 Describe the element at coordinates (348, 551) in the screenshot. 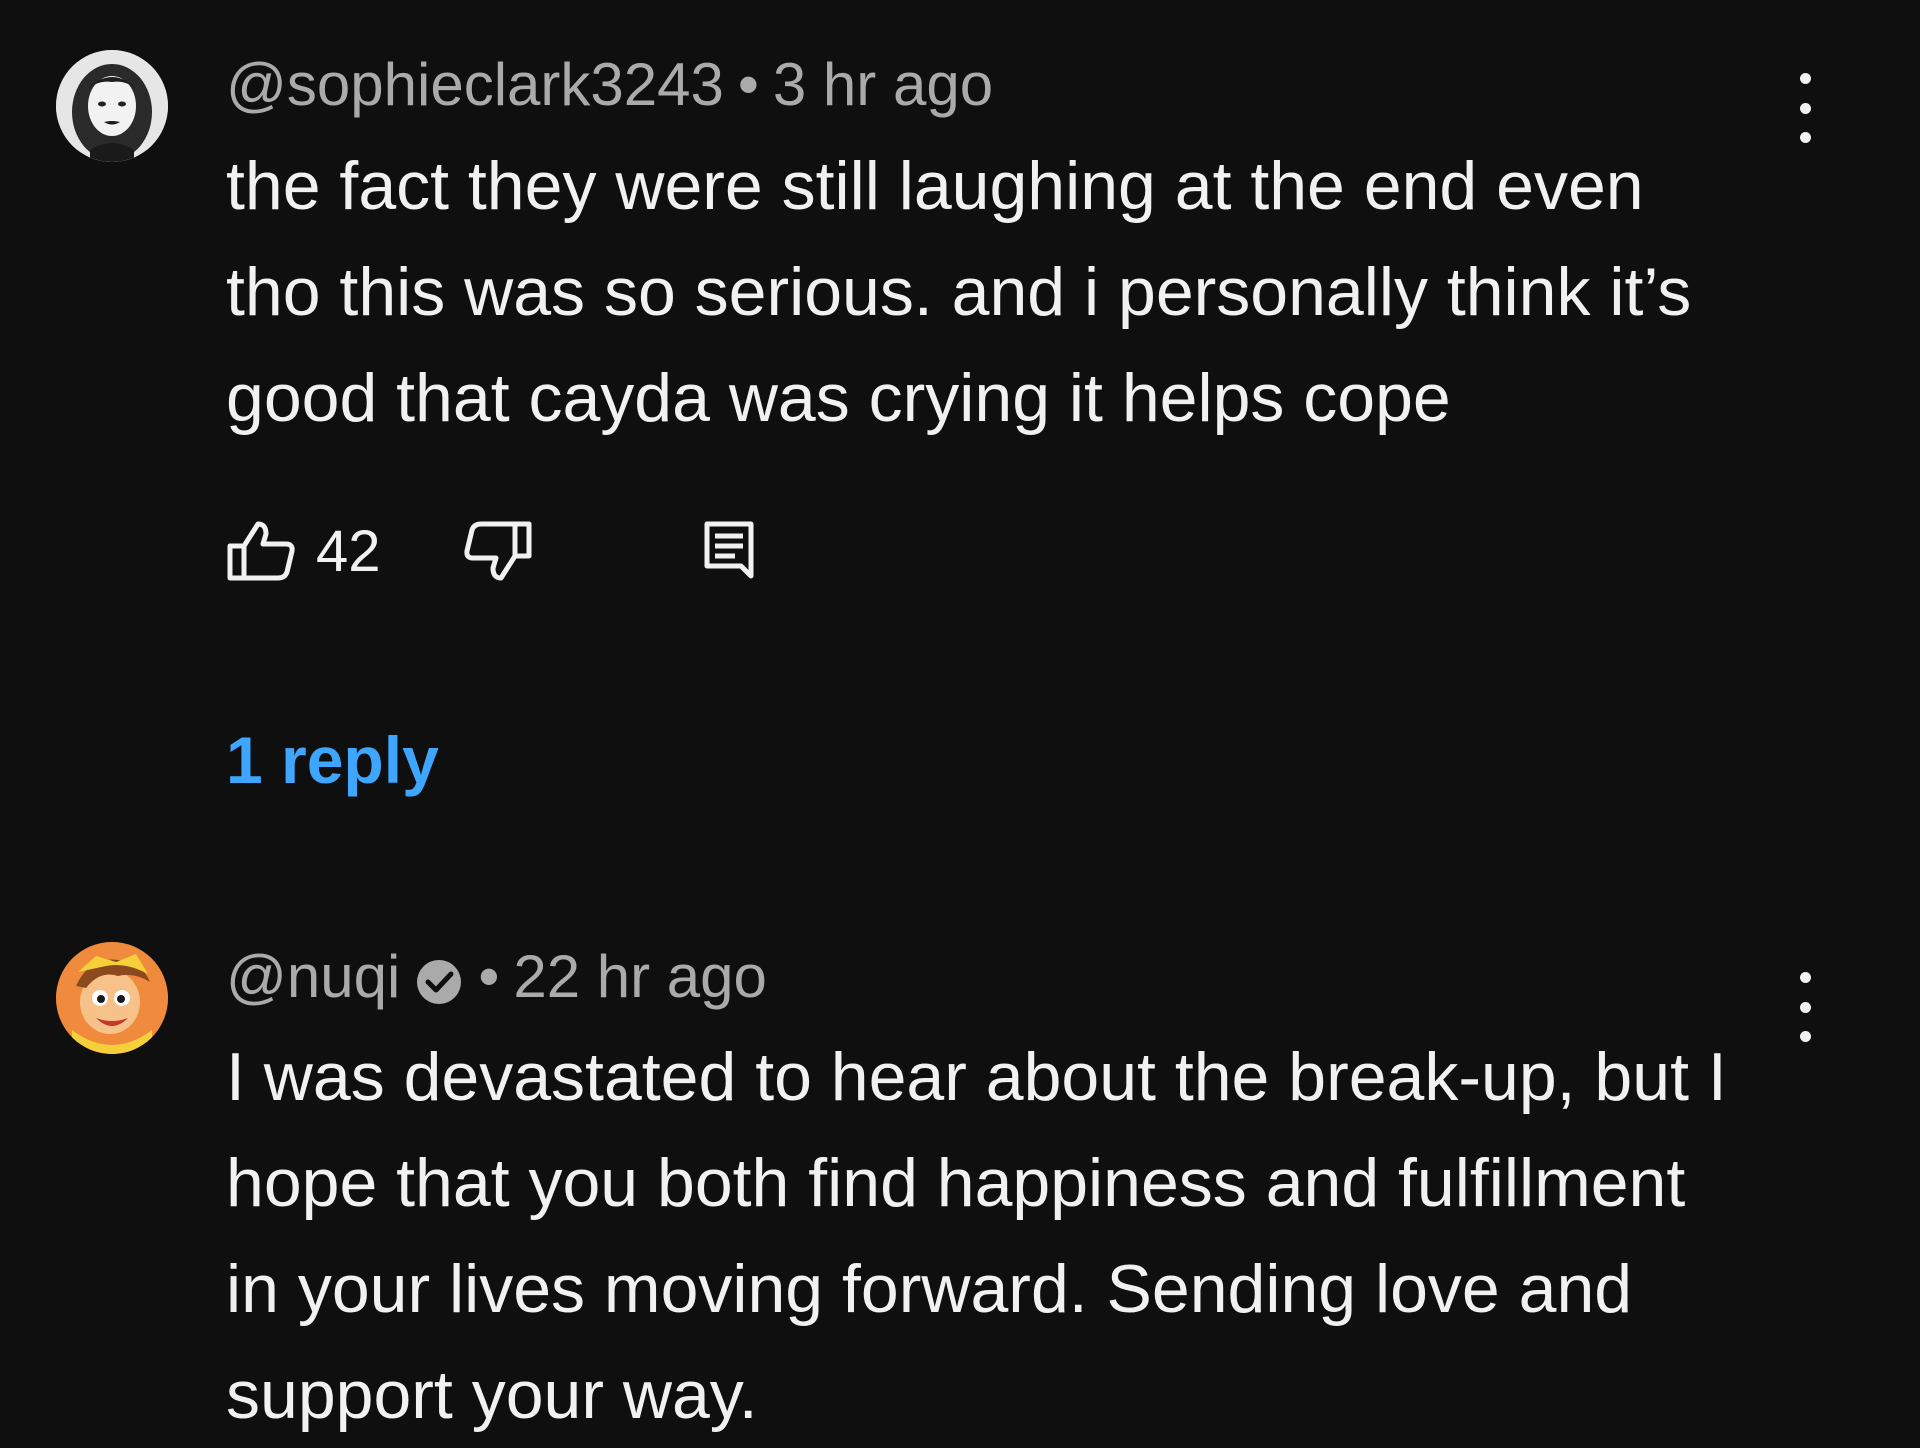

I see `like-count: 42` at that location.